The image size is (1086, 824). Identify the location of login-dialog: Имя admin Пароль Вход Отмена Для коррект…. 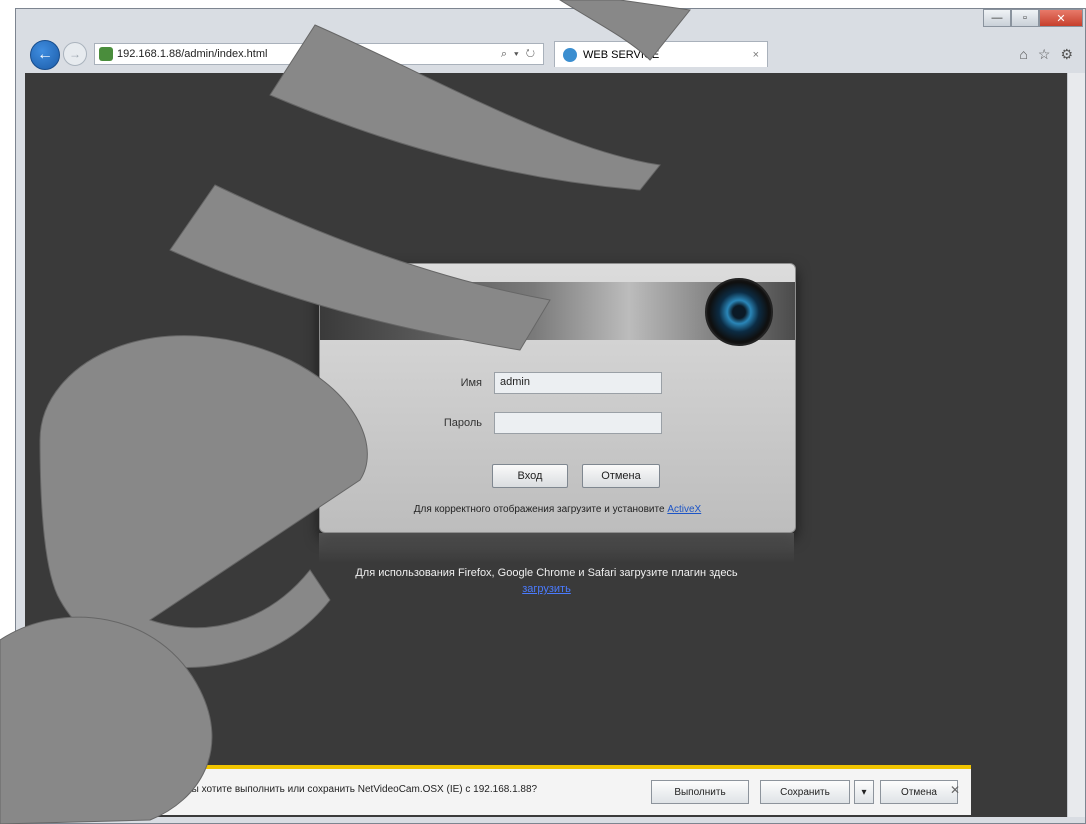
(557, 398).